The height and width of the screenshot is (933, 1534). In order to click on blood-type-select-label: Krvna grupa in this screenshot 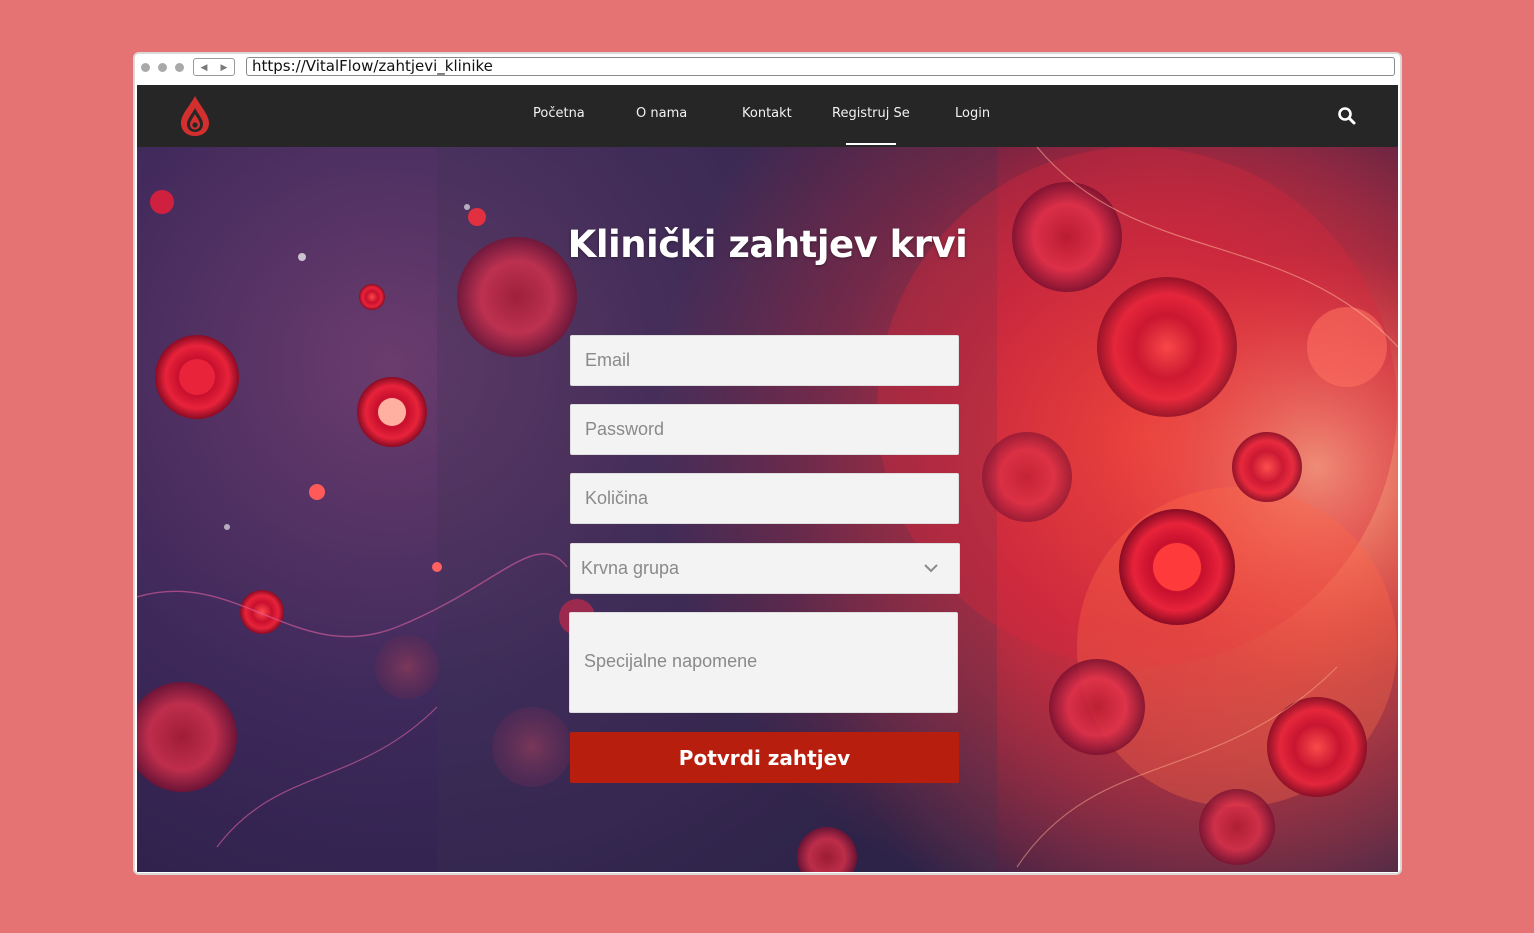, I will do `click(630, 568)`.